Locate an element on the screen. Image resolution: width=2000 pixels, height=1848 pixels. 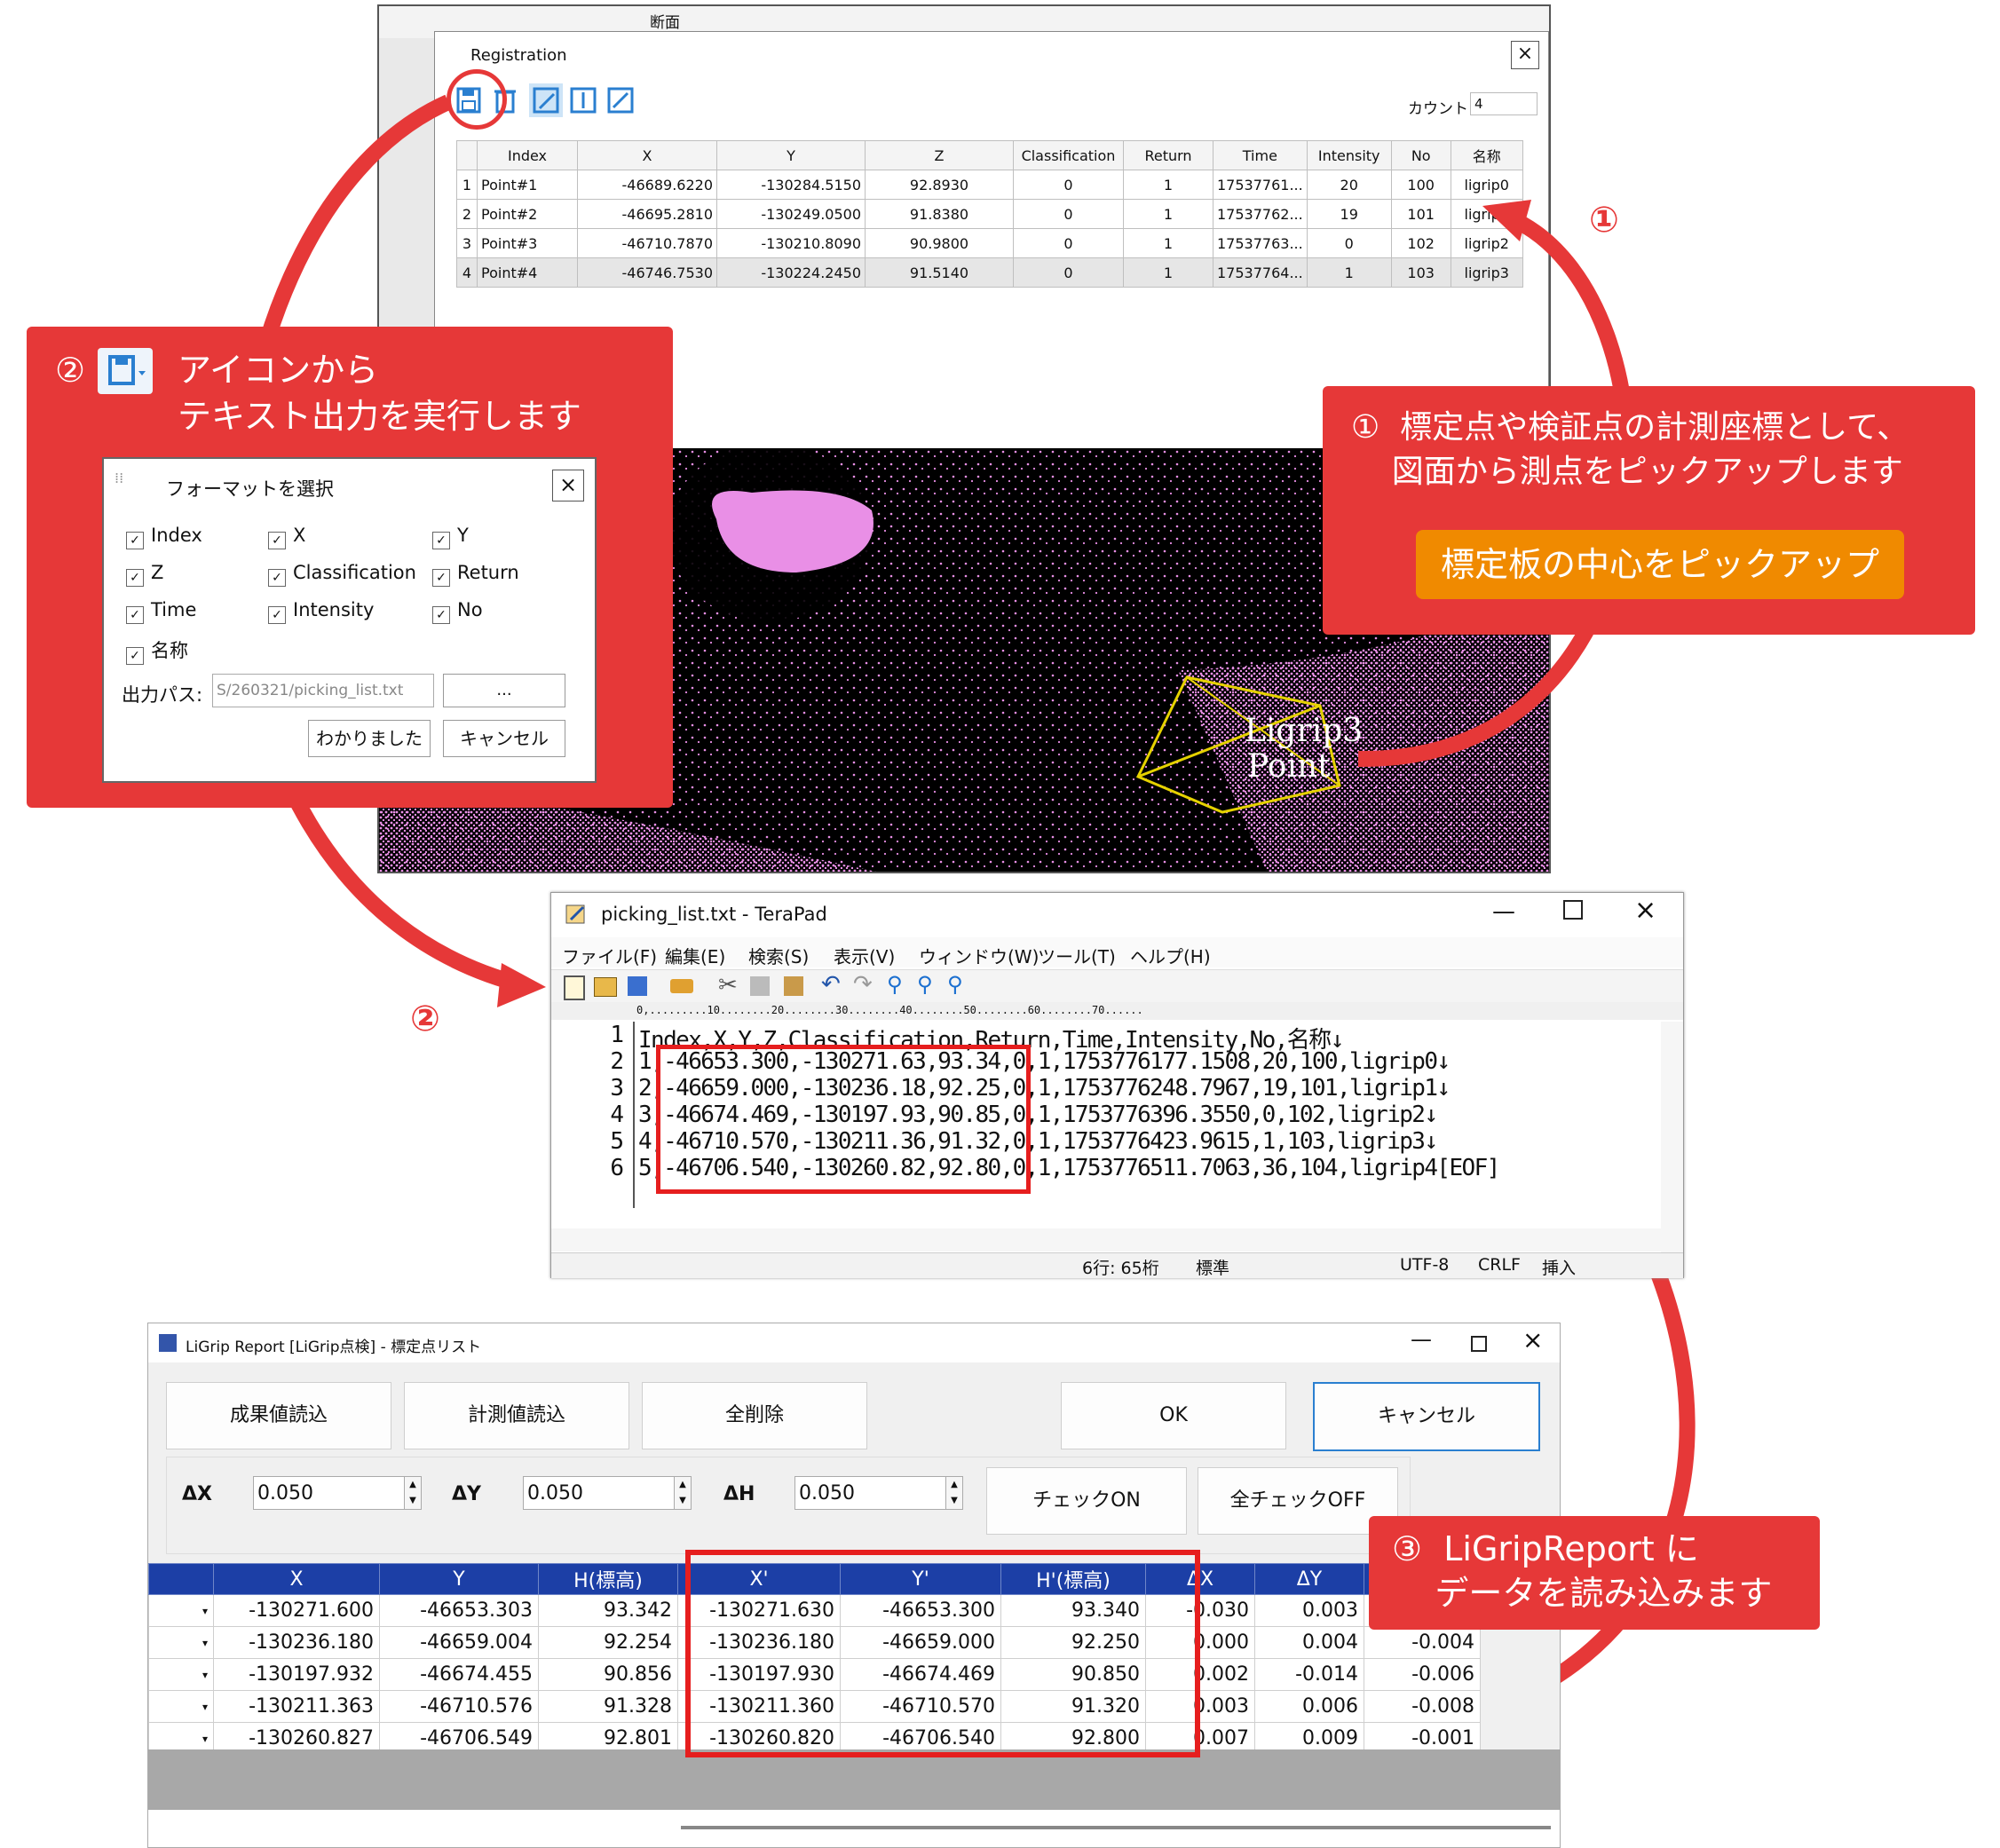
terapad-statusbar: 6行: 65桁 標準 UTF-8 CRLF 挿入 is located at coordinates (1117, 1265).